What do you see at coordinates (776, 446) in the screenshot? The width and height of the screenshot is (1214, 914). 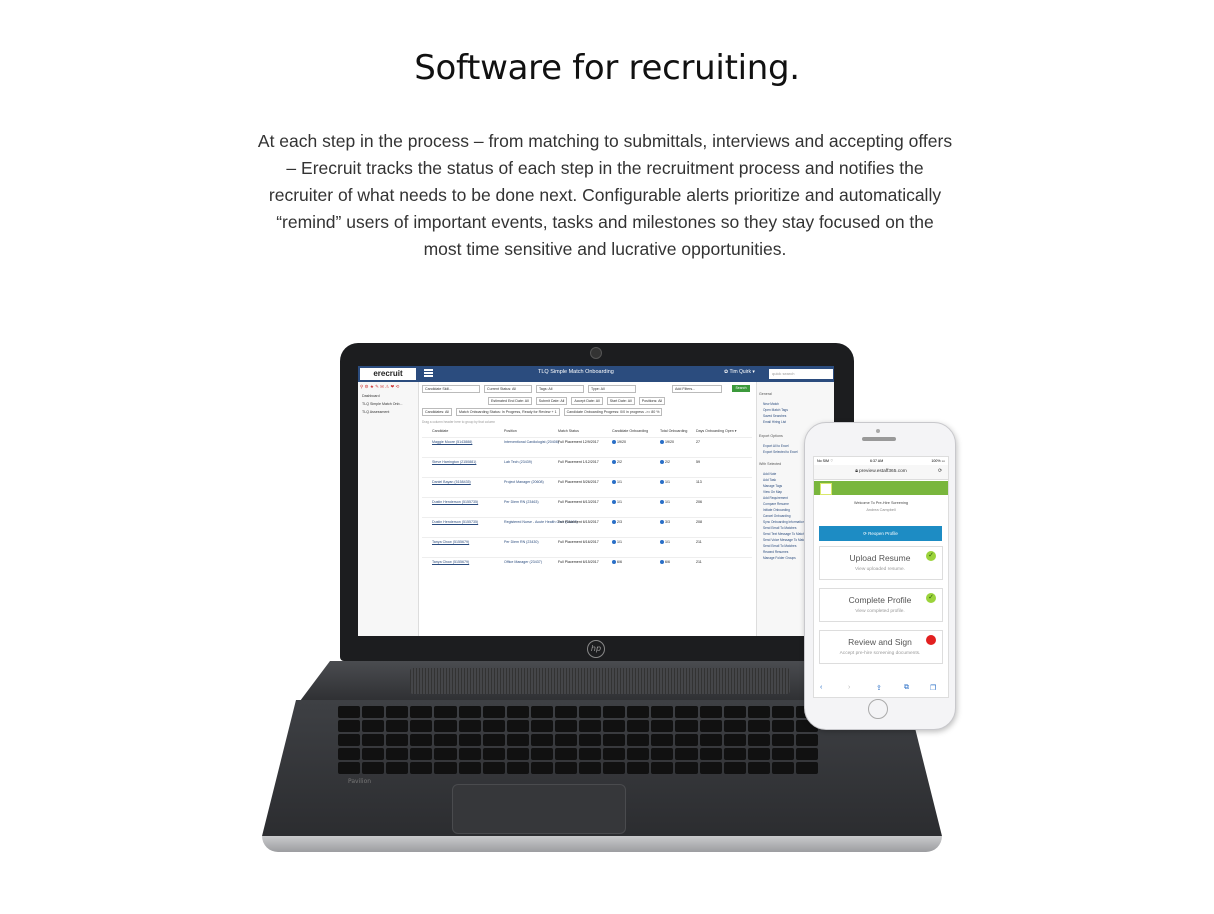 I see `panel-action: Export All to Excel` at bounding box center [776, 446].